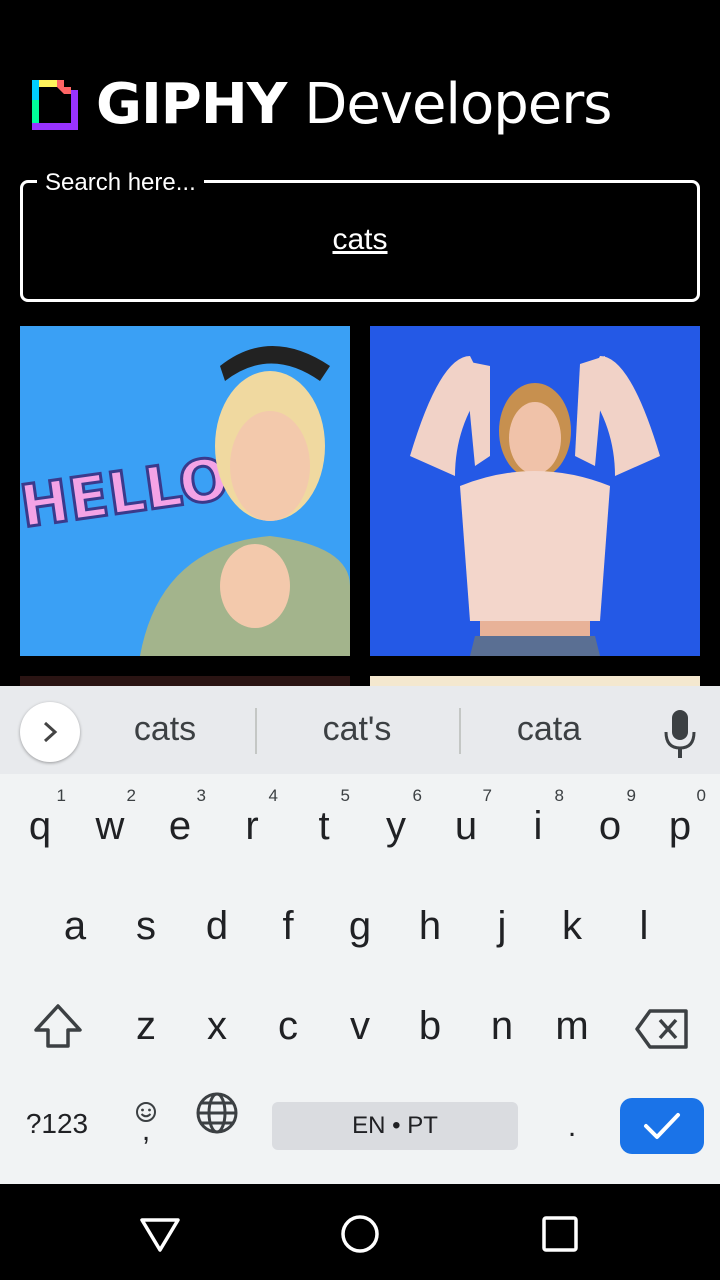  Describe the element at coordinates (357, 729) in the screenshot. I see `suggestion-2: cat's` at that location.